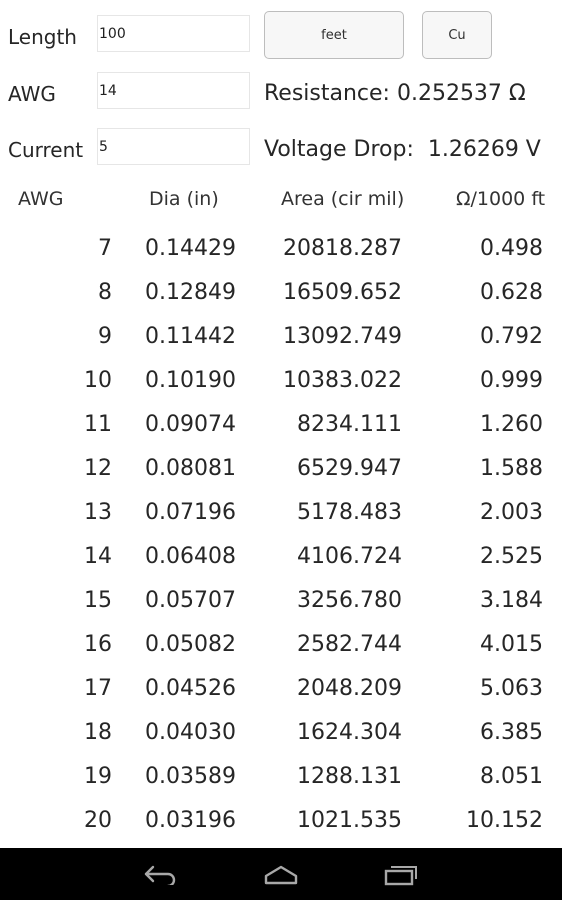 The width and height of the screenshot is (562, 900). What do you see at coordinates (281, 294) in the screenshot?
I see `table-row: 8 0.12849 16509.652 0.628` at bounding box center [281, 294].